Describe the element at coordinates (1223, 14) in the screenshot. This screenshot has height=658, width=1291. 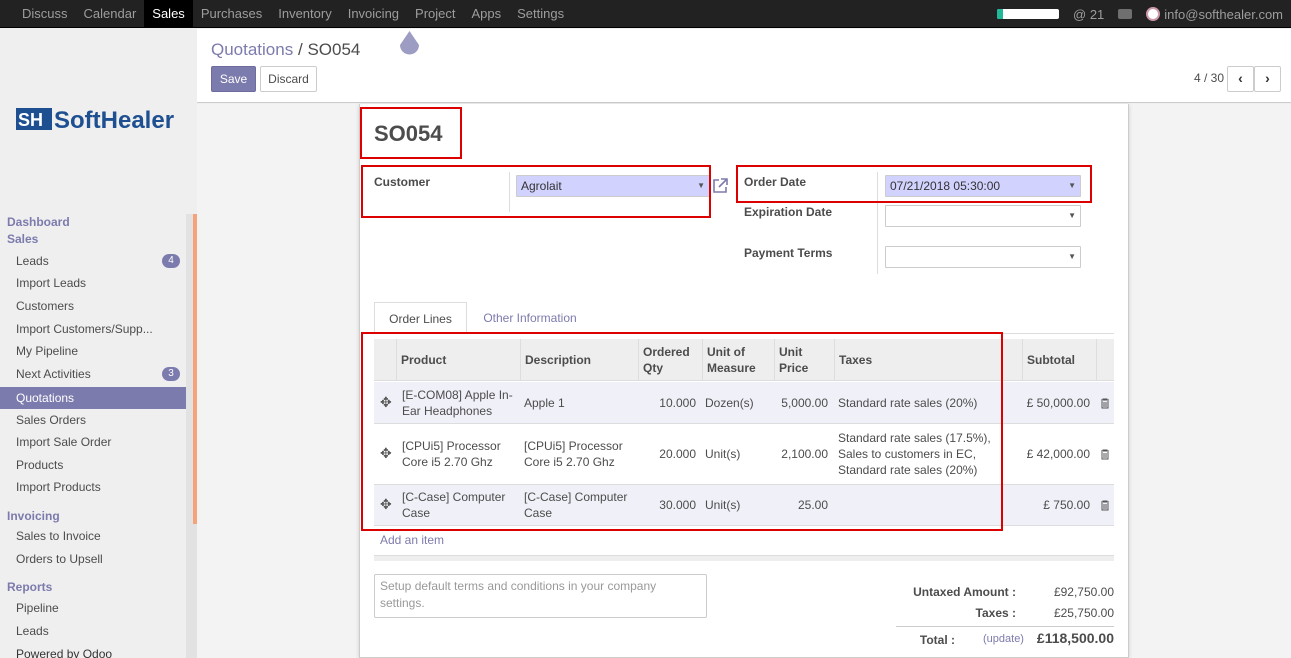
I see `user-menu: info@softhealer.com` at that location.